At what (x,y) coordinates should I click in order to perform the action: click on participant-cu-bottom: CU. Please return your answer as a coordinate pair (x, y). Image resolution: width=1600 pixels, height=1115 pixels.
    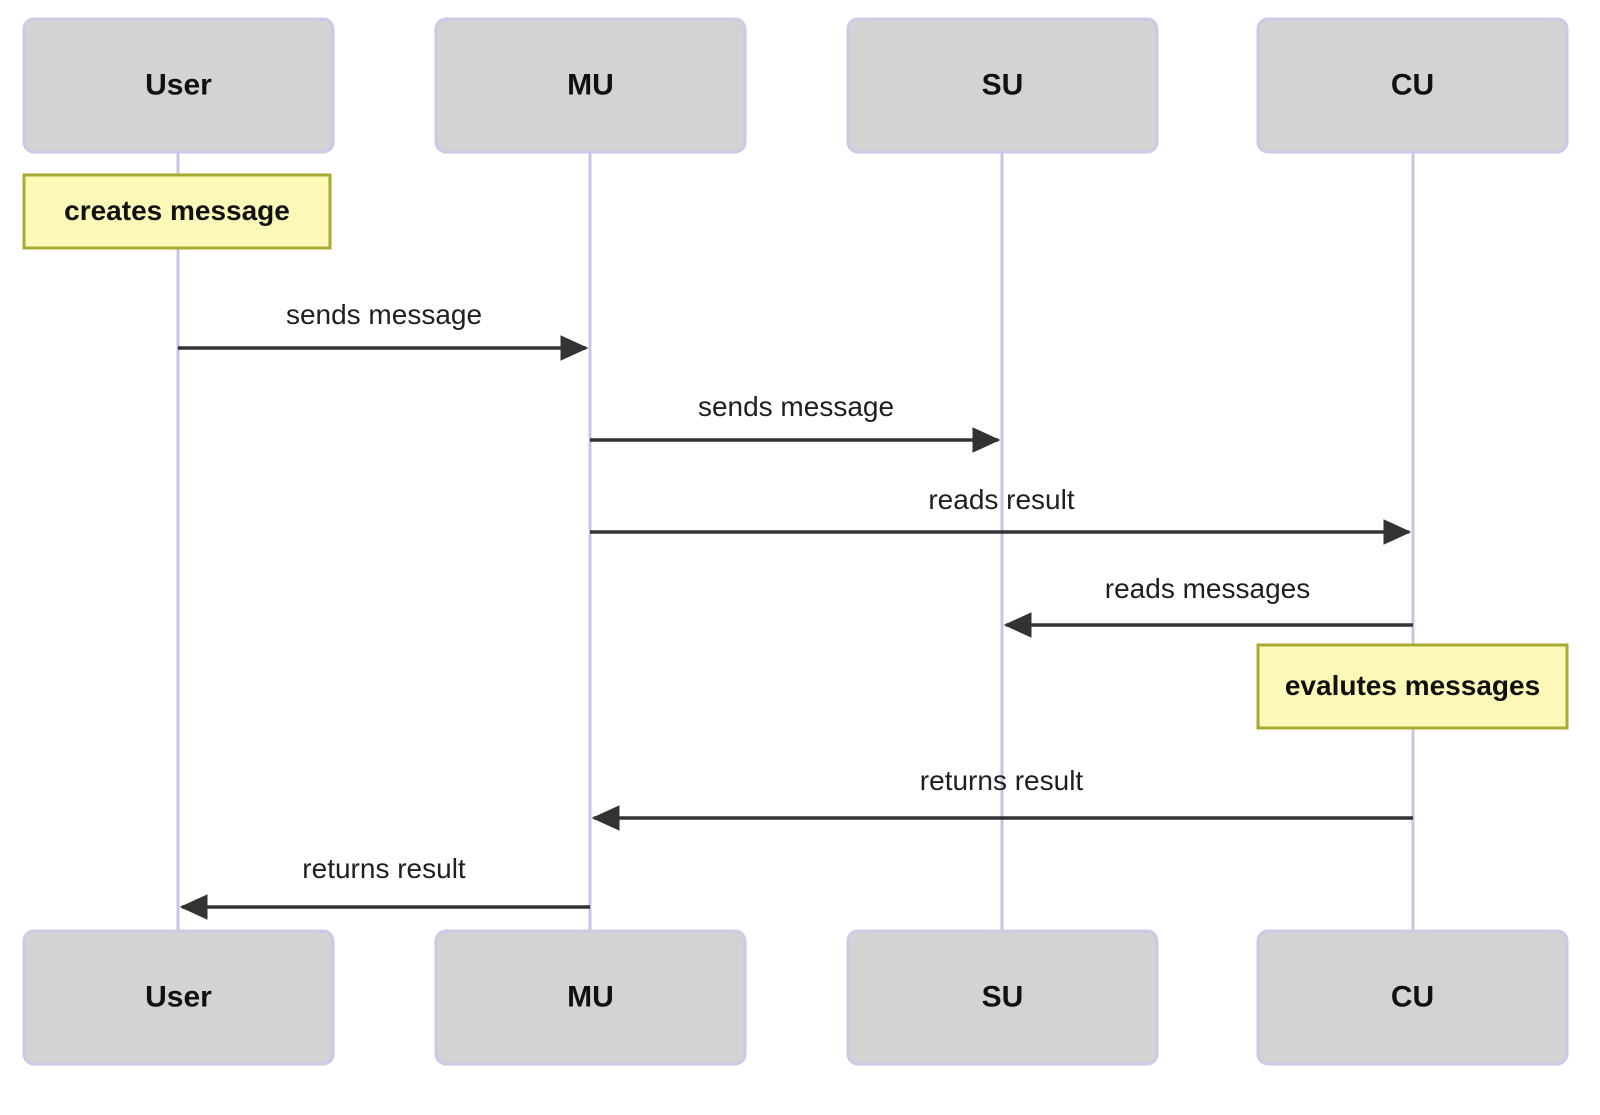
    Looking at the image, I should click on (1412, 997).